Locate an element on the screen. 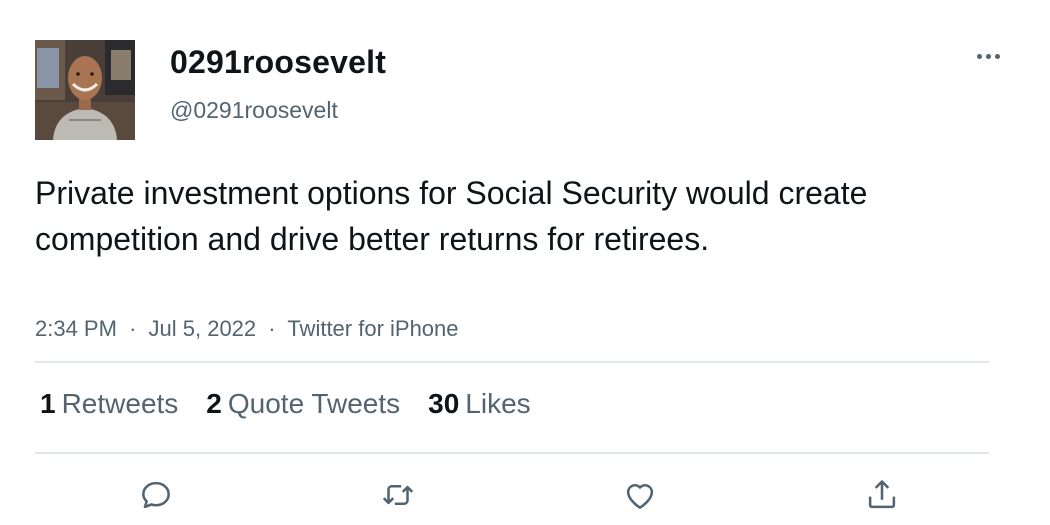 Image resolution: width=1050 pixels, height=525 pixels. reply-icon is located at coordinates (156, 495).